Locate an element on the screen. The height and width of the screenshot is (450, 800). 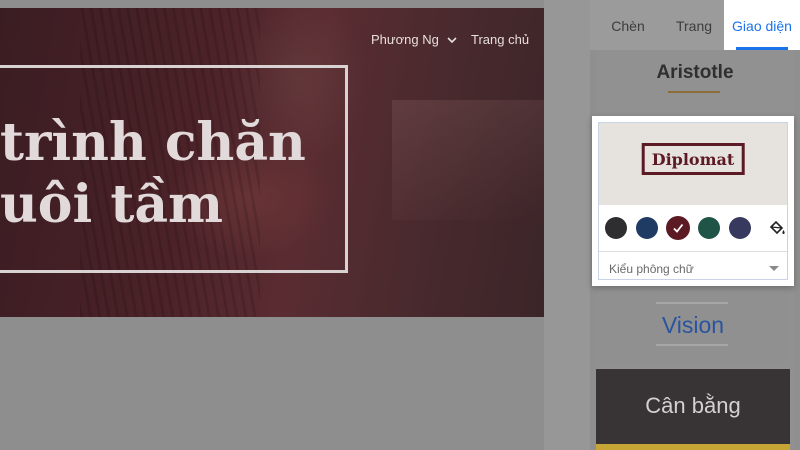
font-style-label: Kiểu phông chữ is located at coordinates (651, 269).